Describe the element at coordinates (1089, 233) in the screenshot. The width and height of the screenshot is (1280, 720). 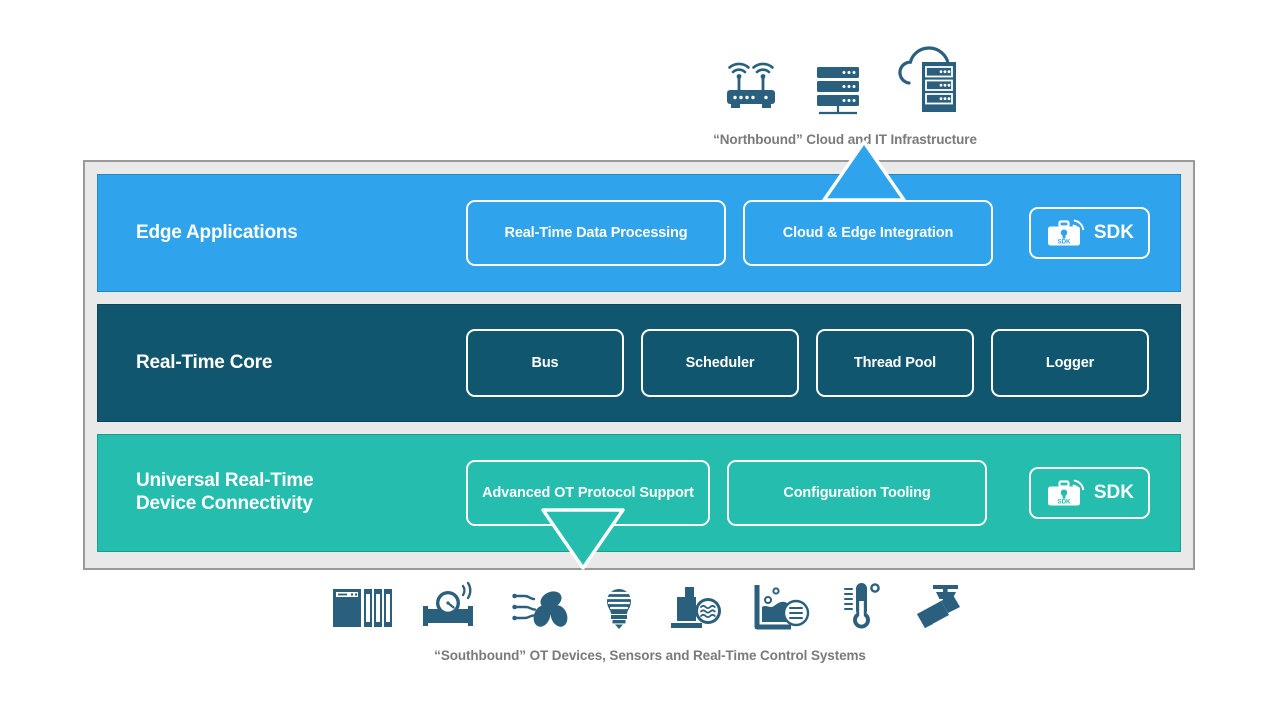
I see `sdk-badge-edge: SDK SDK` at that location.